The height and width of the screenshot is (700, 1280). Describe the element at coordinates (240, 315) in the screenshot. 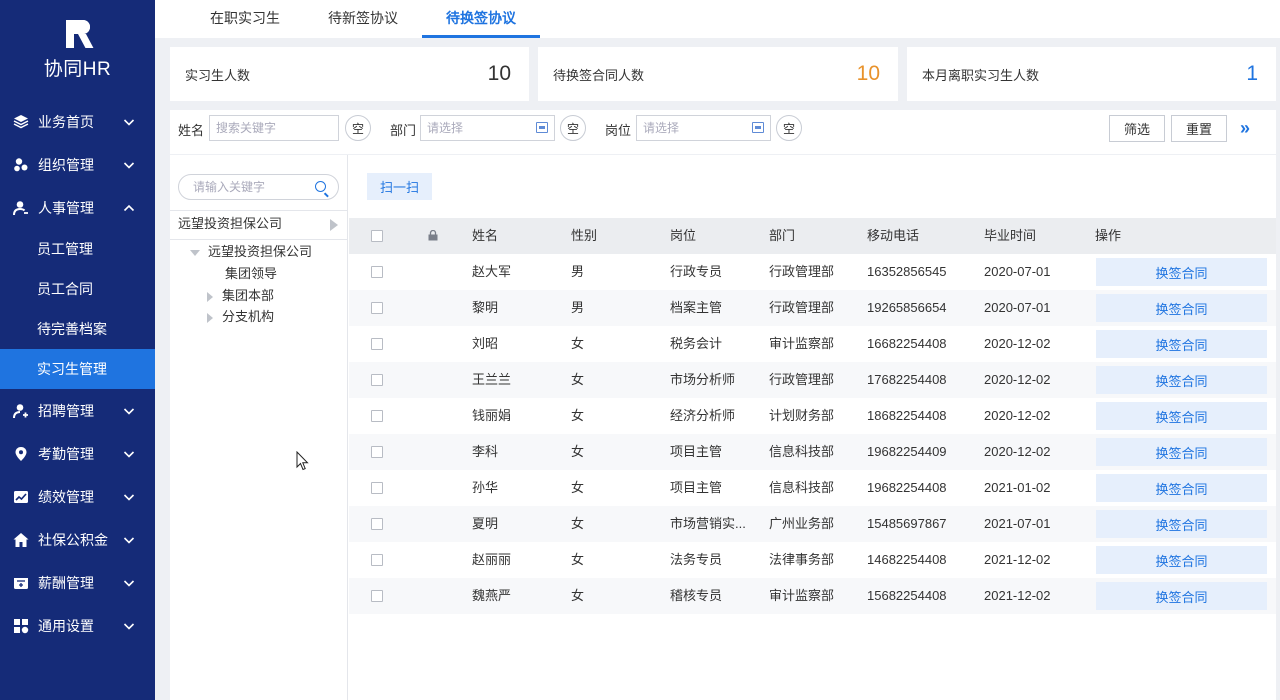

I see `tree-node: 分支机构` at that location.